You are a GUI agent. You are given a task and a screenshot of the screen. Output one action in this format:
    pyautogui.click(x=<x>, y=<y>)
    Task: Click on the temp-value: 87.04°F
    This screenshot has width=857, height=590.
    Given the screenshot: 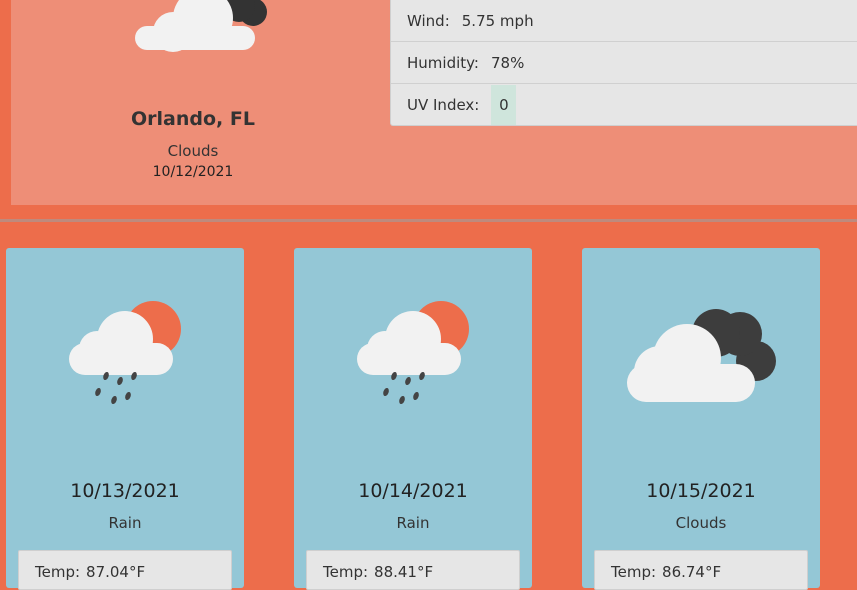 What is the action you would take?
    pyautogui.click(x=116, y=572)
    